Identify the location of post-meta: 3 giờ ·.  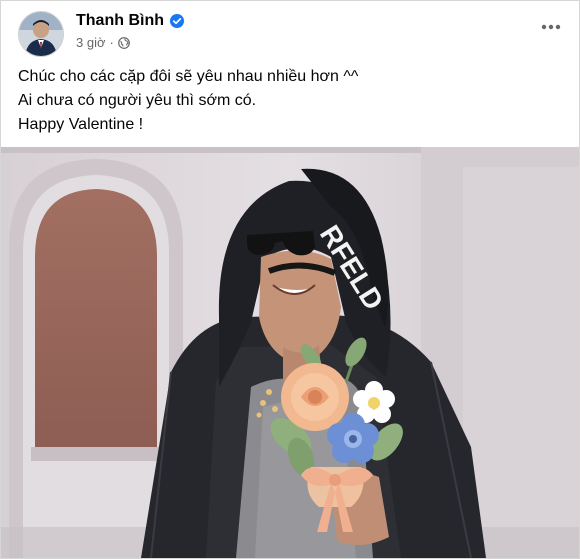
(103, 42).